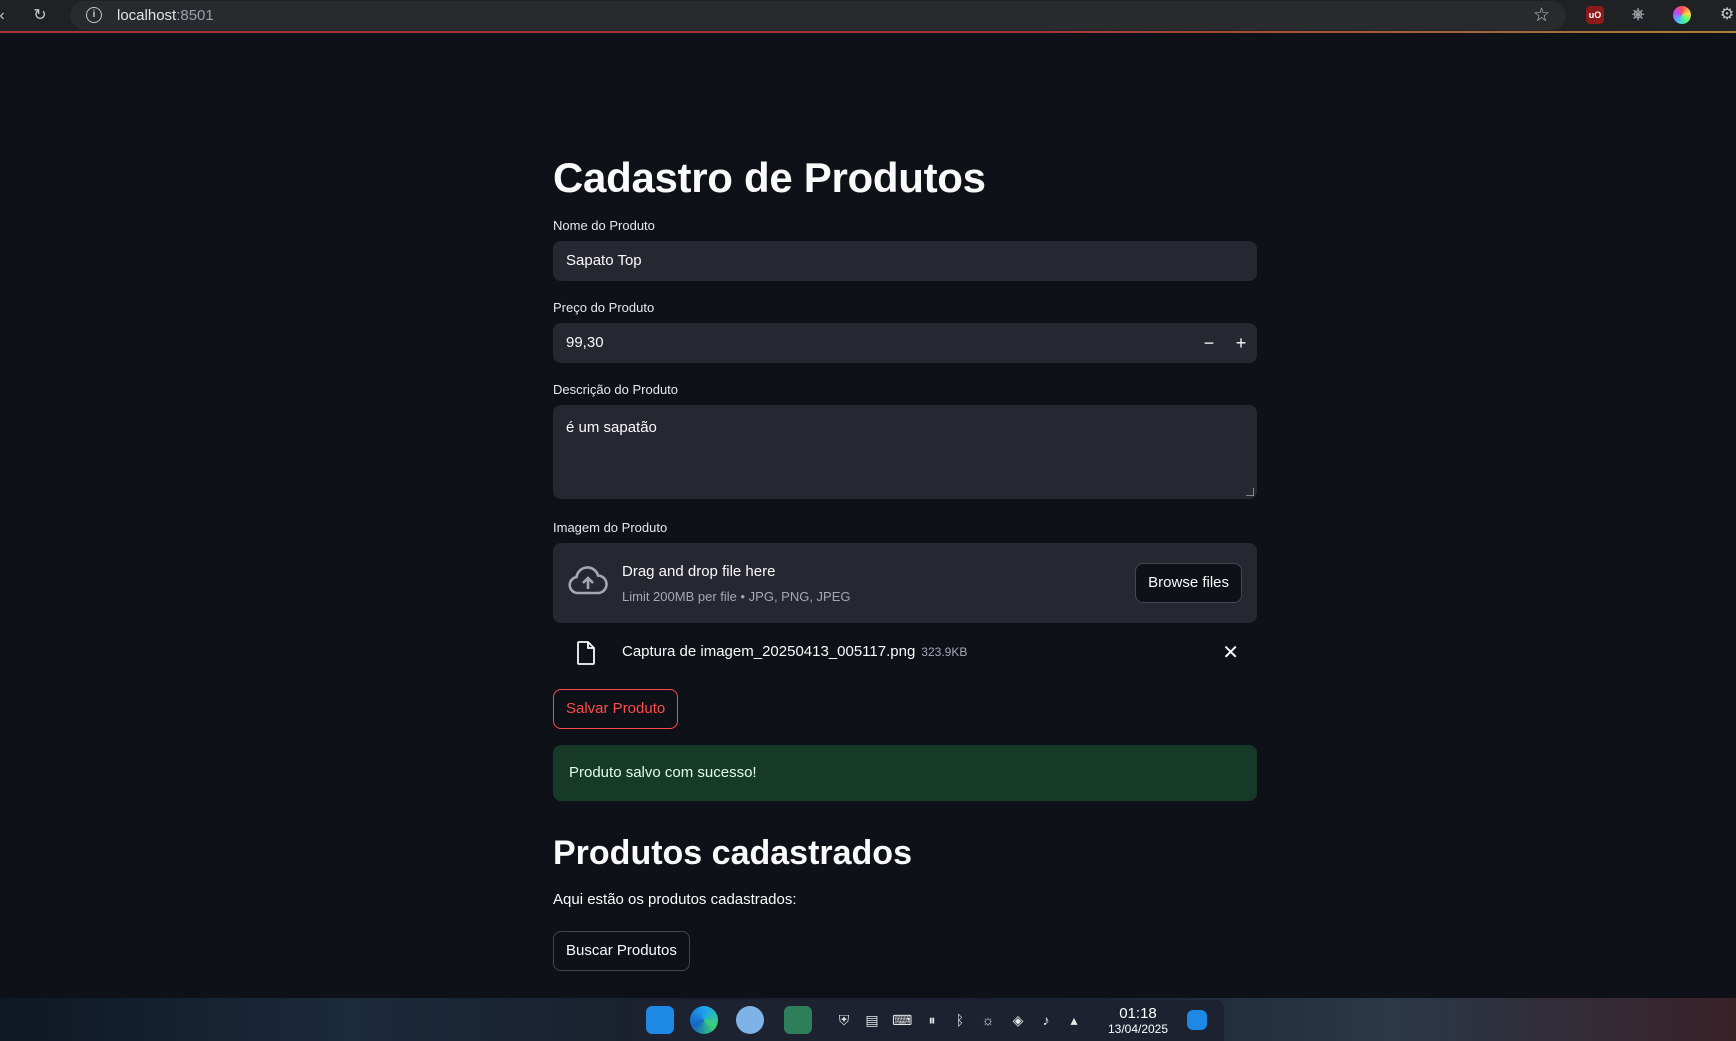 The image size is (1736, 1041). I want to click on product-description-group: Descrição do Produto é um sapatão, so click(905, 440).